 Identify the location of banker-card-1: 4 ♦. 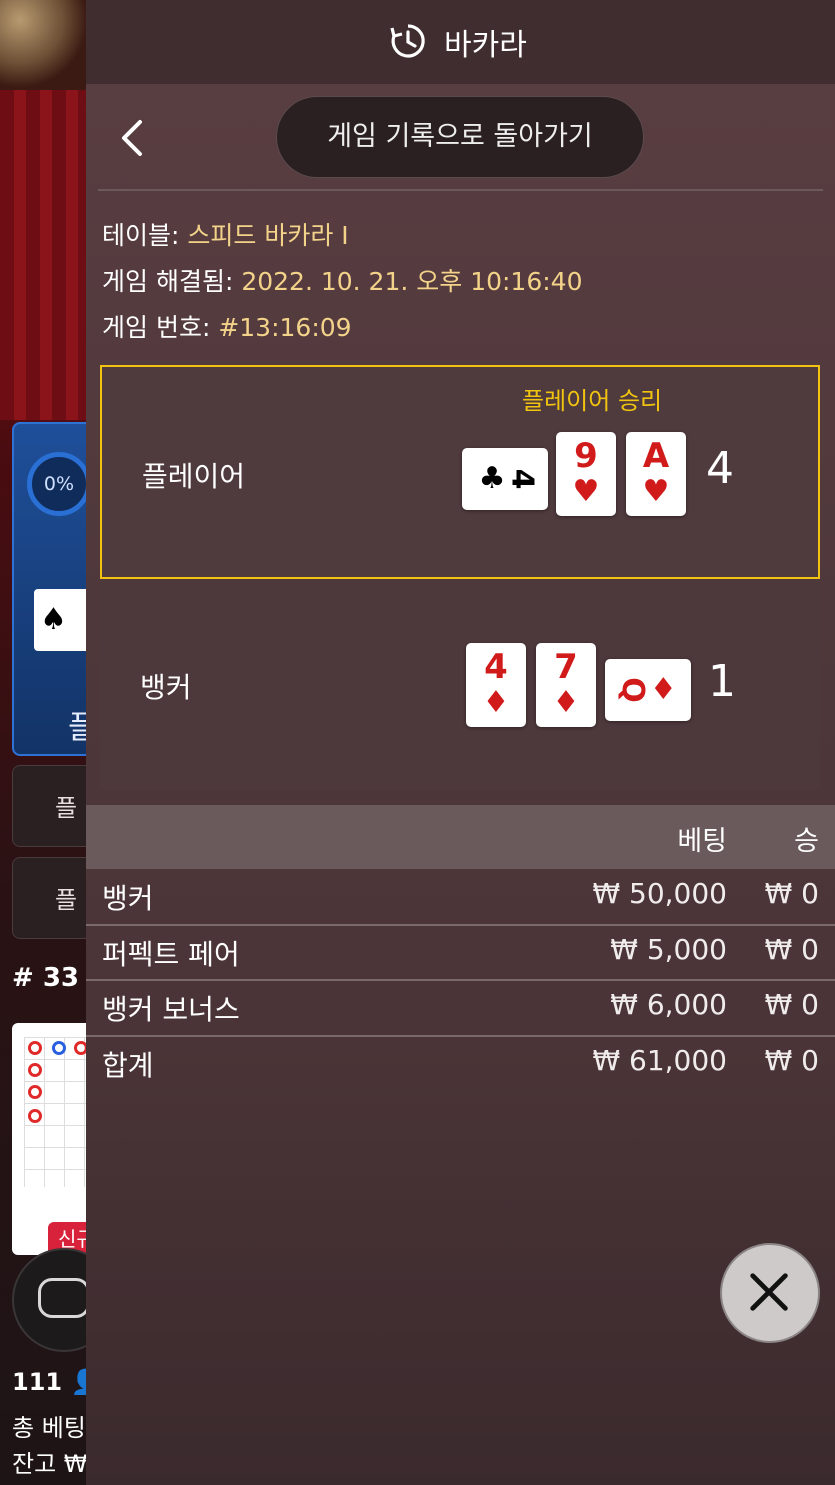
(496, 685).